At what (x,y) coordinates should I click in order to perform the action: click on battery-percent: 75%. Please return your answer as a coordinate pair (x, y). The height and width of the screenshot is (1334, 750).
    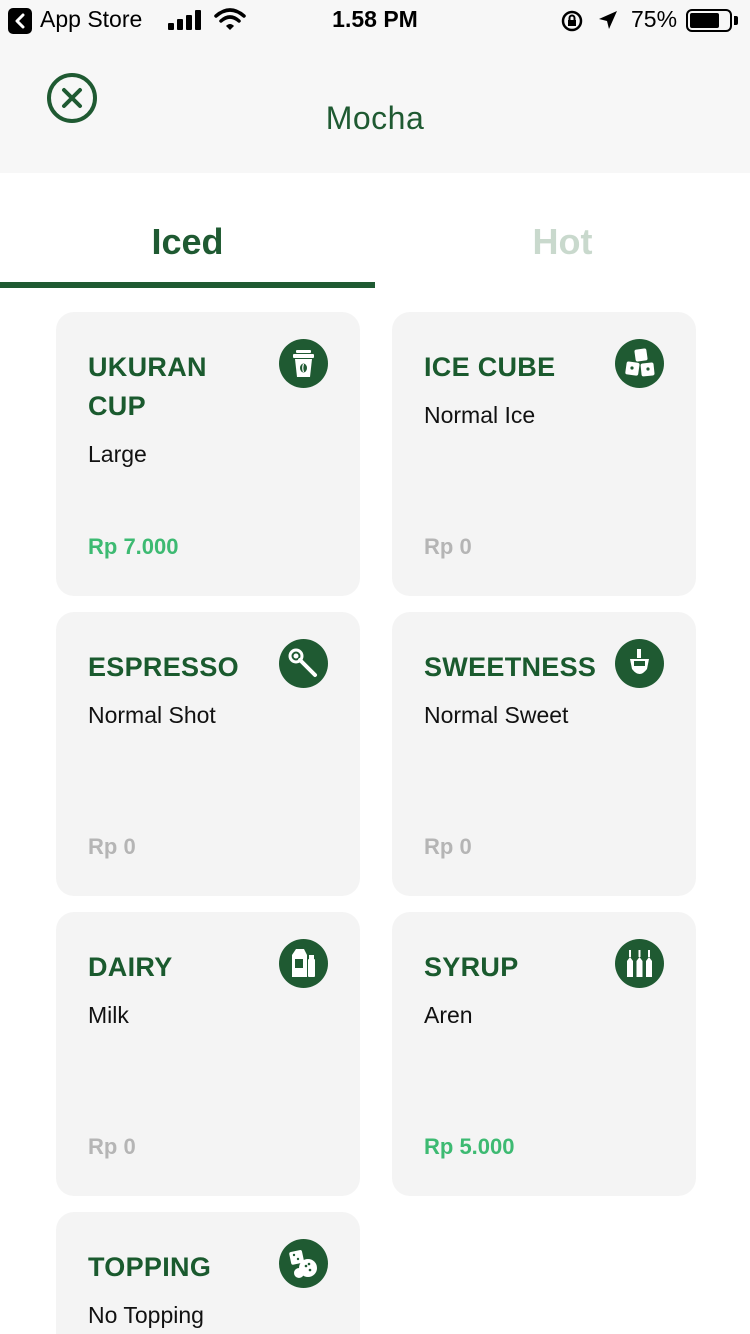
    Looking at the image, I should click on (654, 19).